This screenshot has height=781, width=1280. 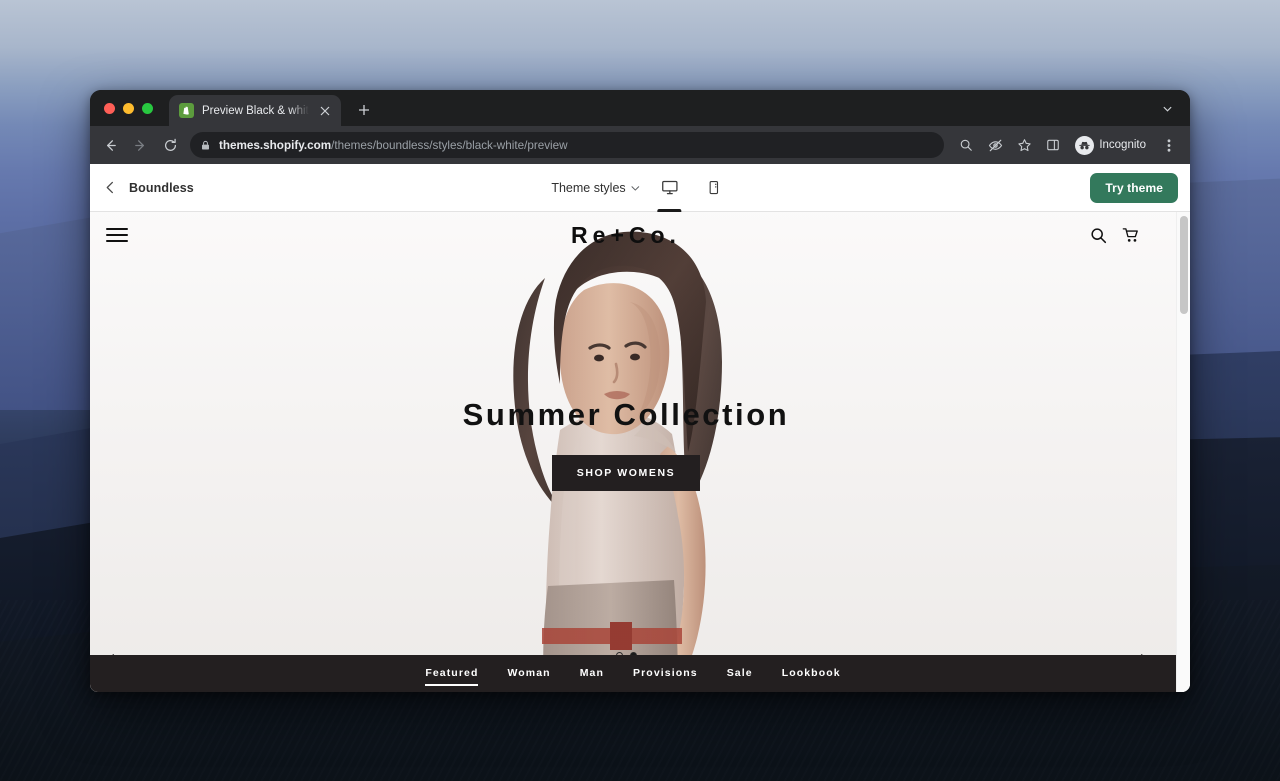 What do you see at coordinates (205, 145) in the screenshot?
I see `lock-icon` at bounding box center [205, 145].